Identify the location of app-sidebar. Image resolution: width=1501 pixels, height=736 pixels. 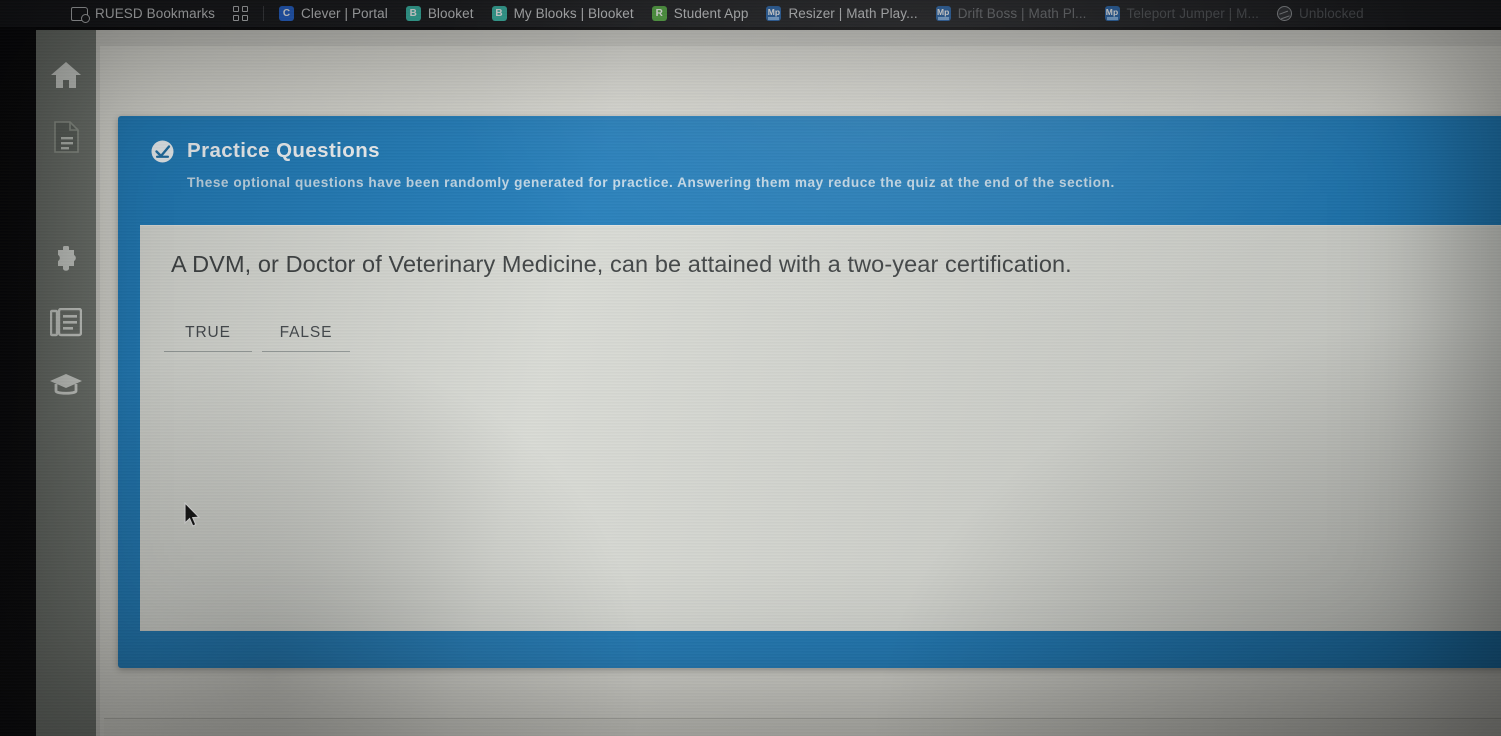
(66, 383).